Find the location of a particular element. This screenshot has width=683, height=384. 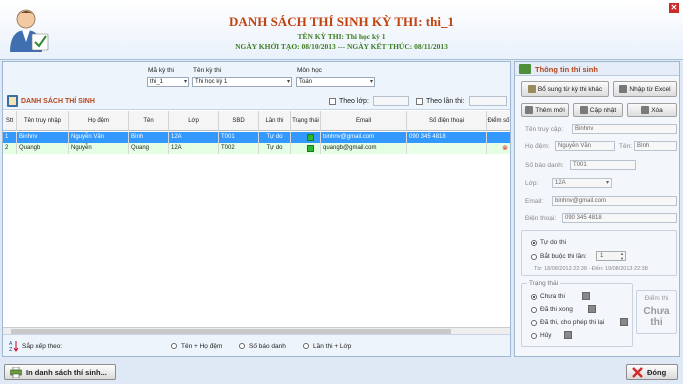

cell-stt: 1 is located at coordinates (10, 137).